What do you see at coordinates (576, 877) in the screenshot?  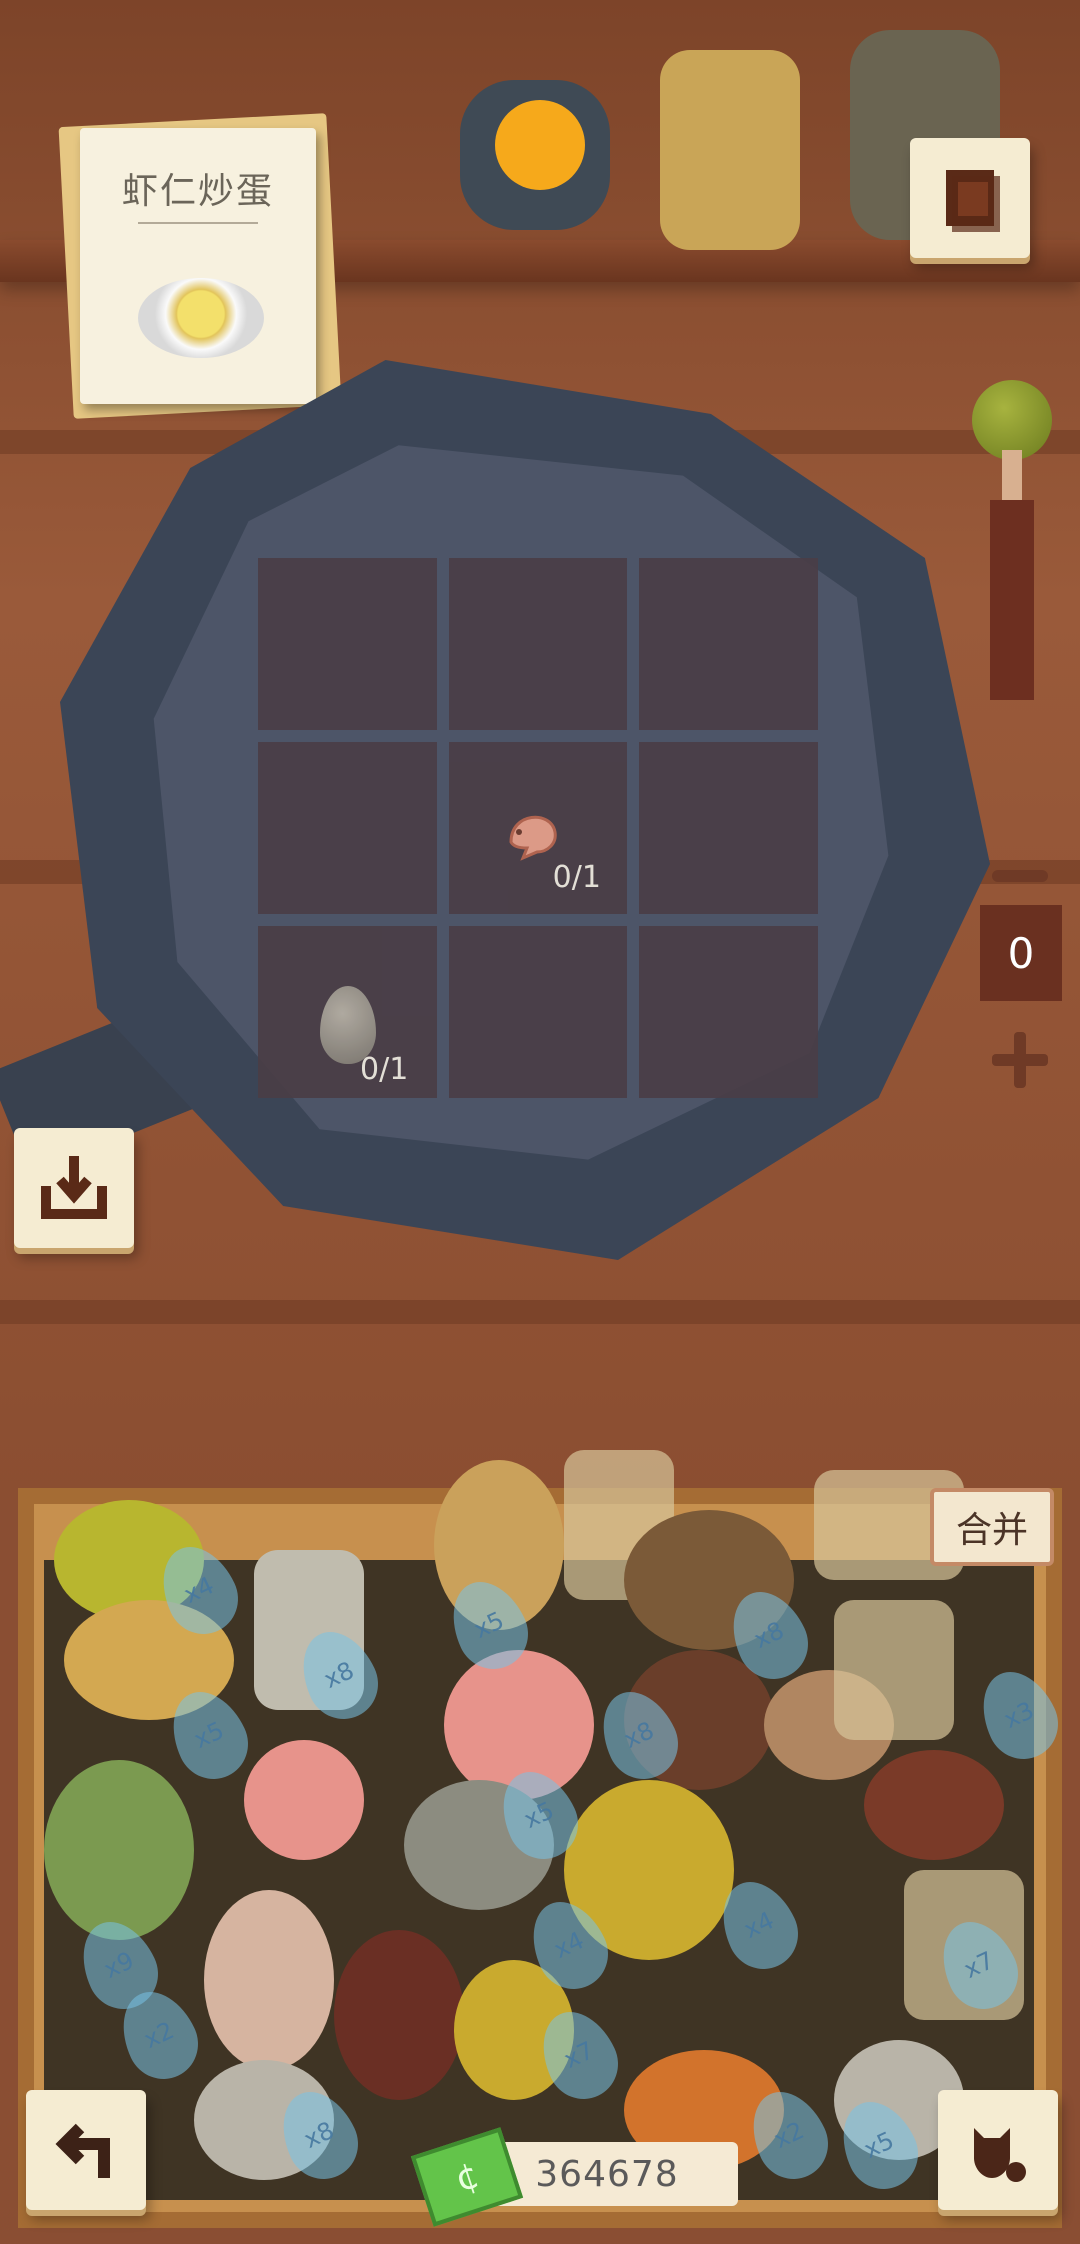 I see `shrimp-count: 0/1` at bounding box center [576, 877].